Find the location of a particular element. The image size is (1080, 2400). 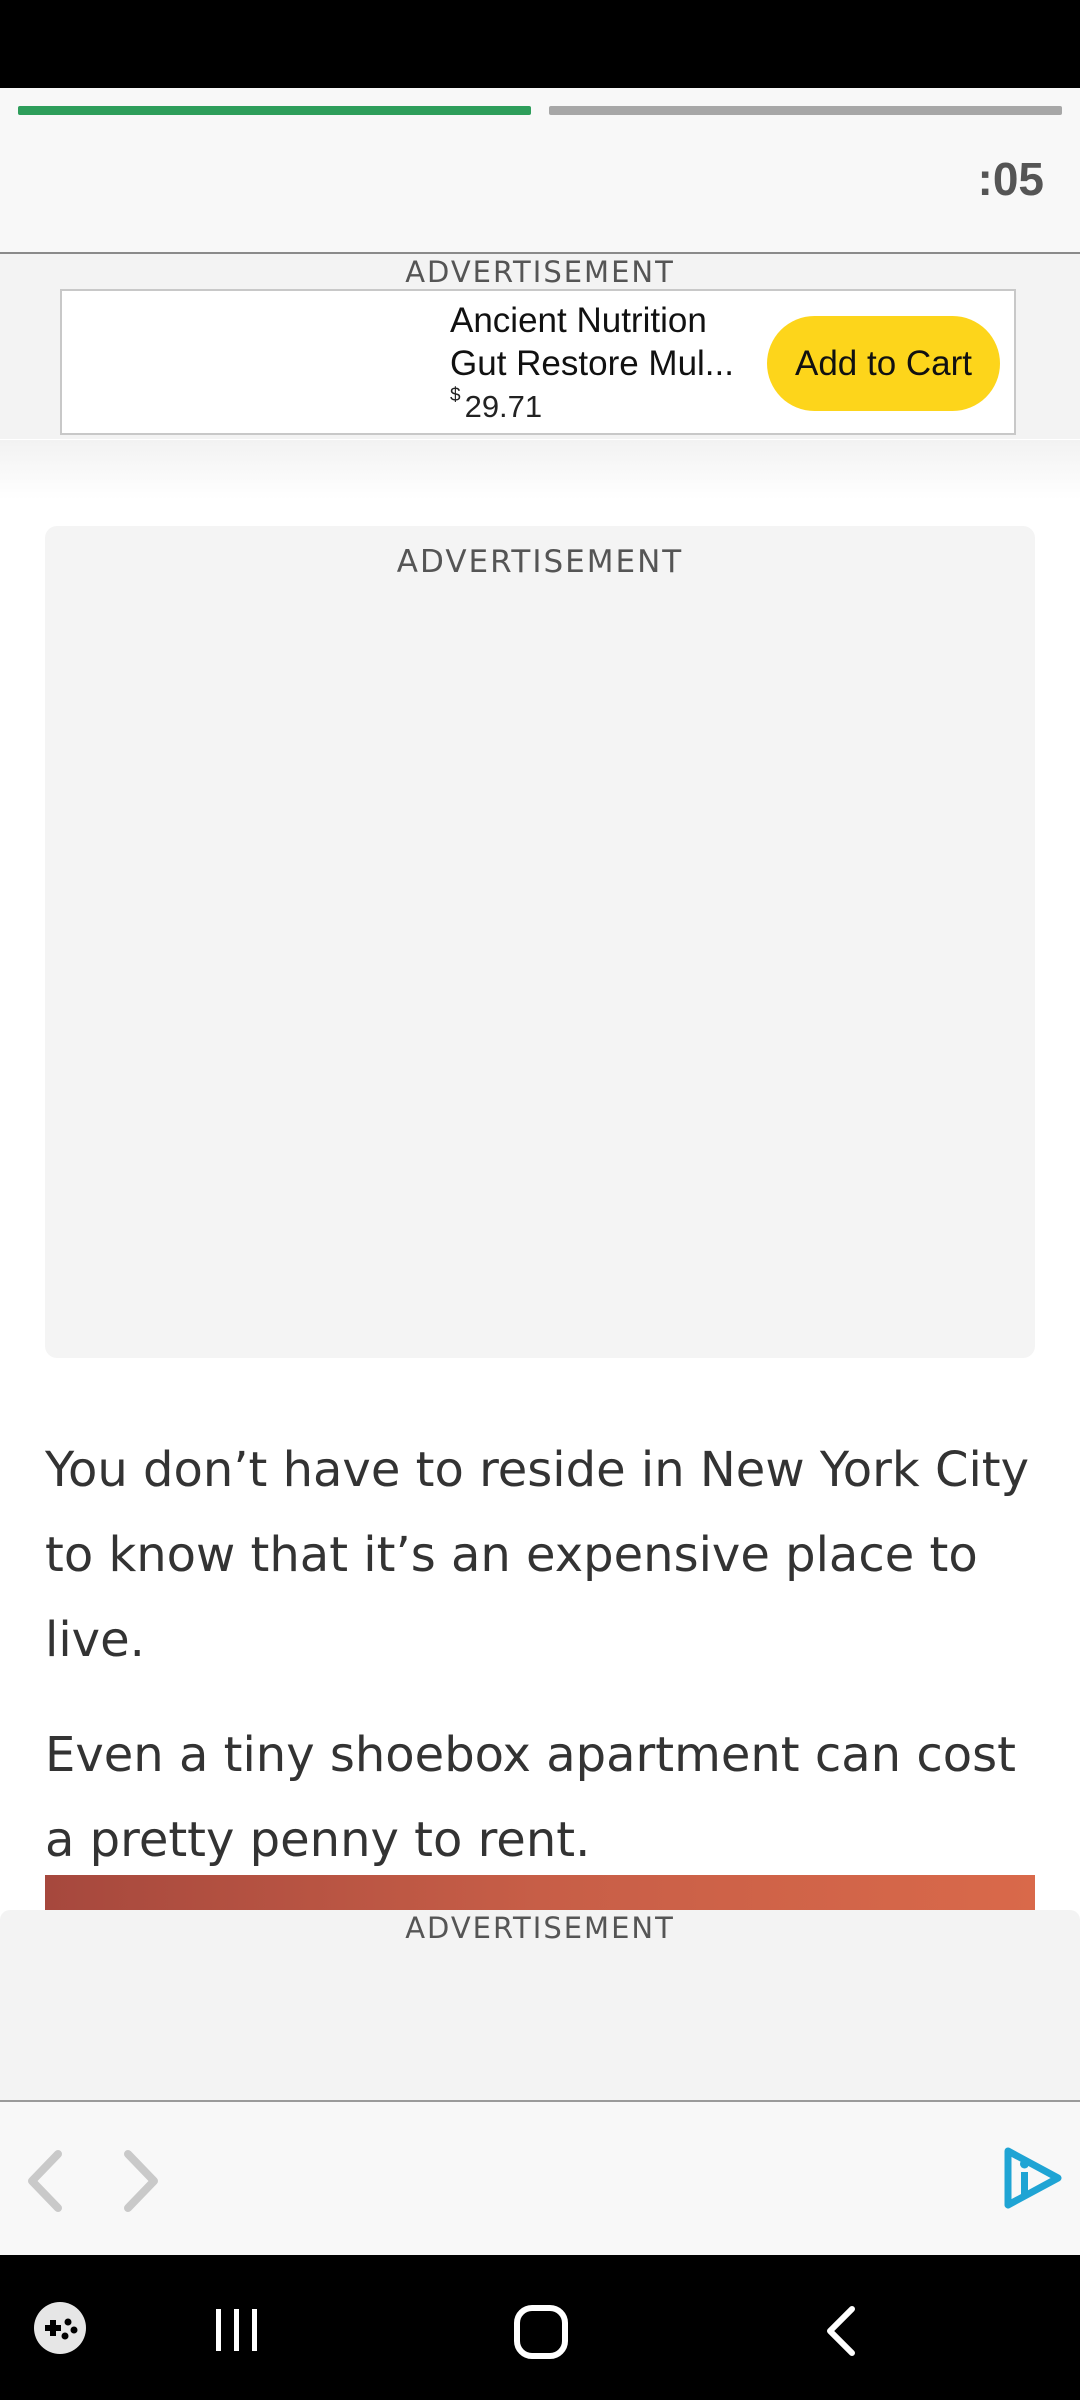

product-name-line-1: Ancient Nutrition is located at coordinates (578, 320).